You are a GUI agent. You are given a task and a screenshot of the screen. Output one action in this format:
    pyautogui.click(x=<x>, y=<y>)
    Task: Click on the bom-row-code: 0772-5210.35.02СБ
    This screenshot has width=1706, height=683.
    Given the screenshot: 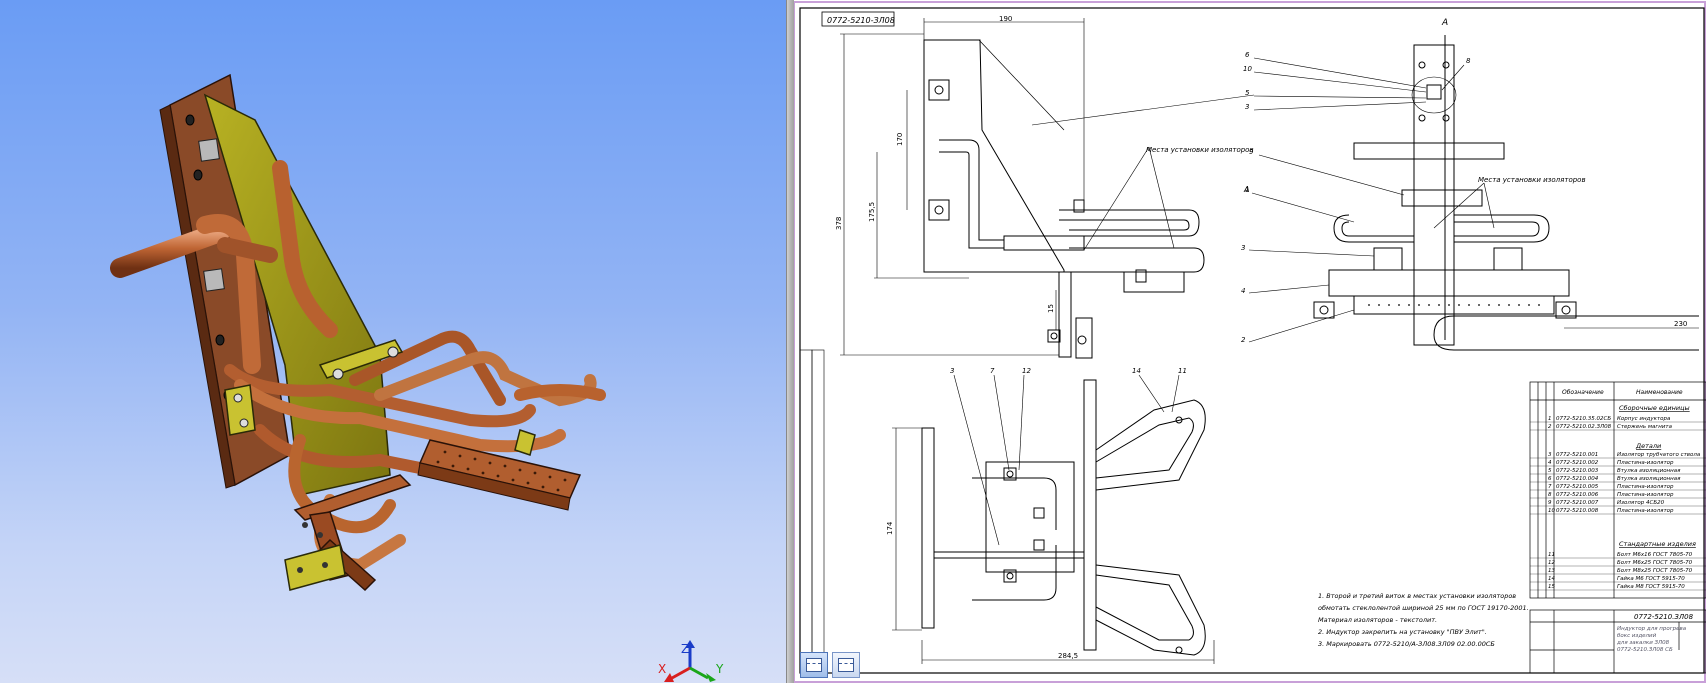 What is the action you would take?
    pyautogui.click(x=1583, y=419)
    